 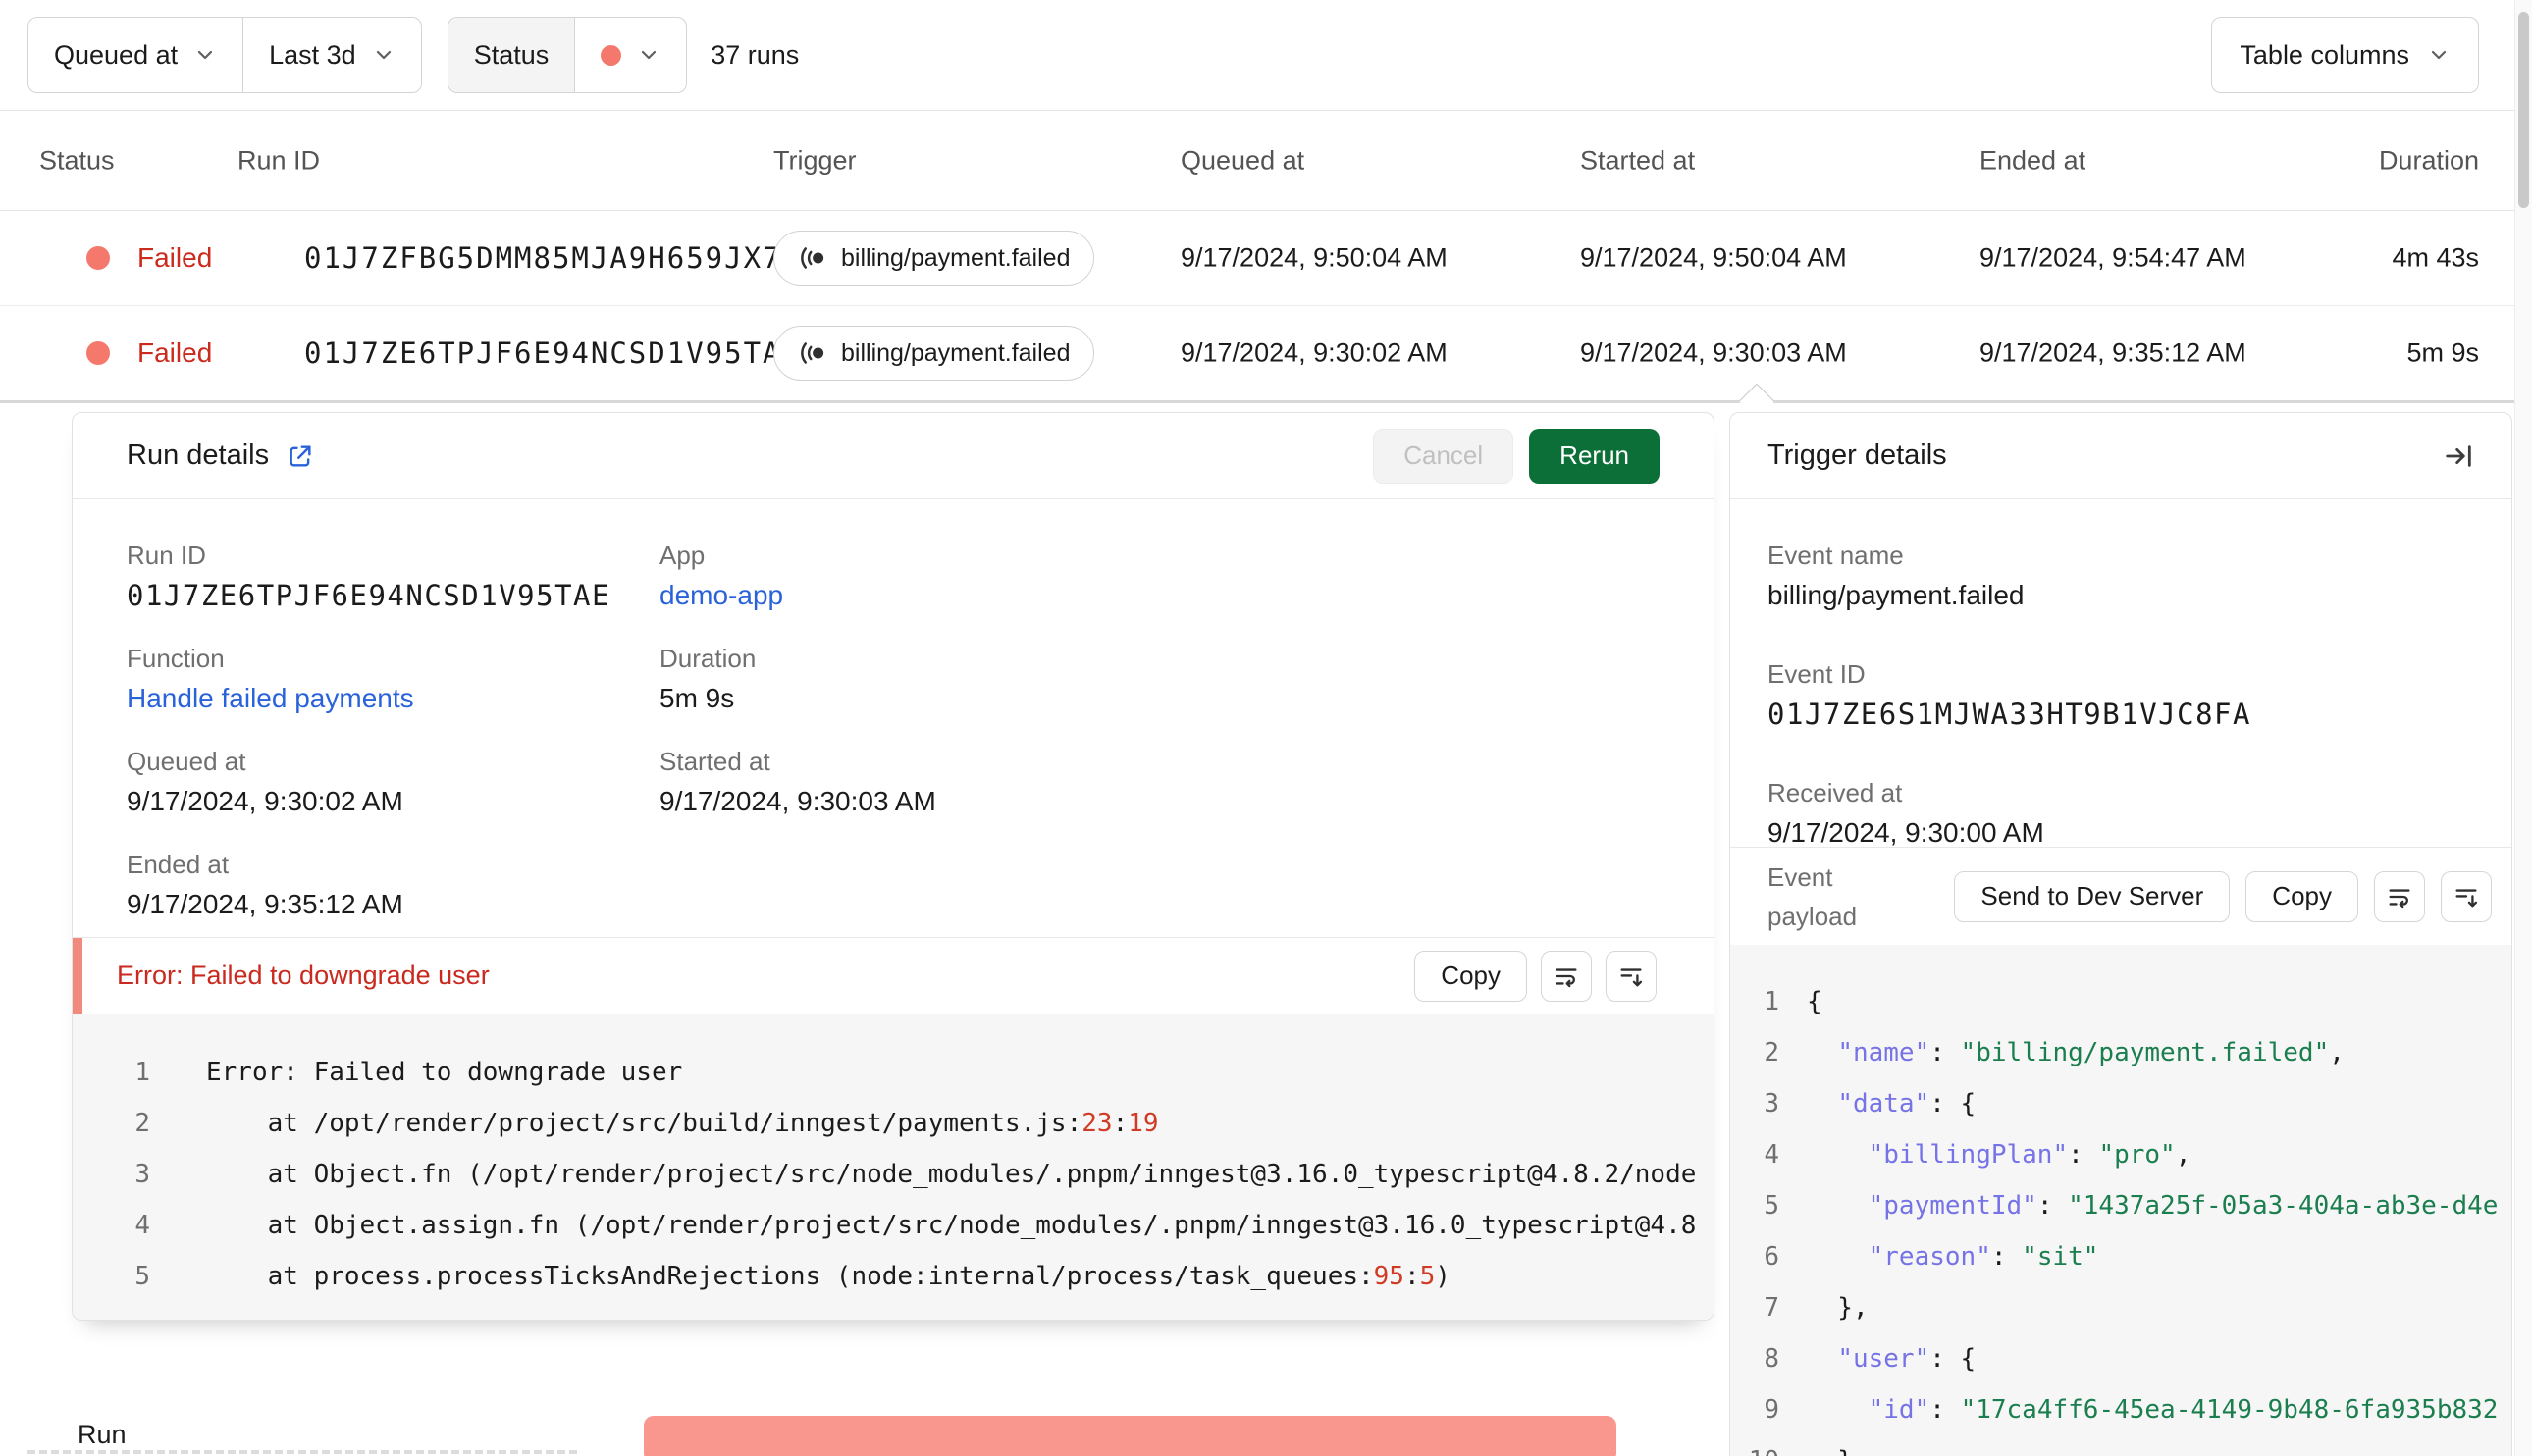 I want to click on field-label: Received at, so click(x=1835, y=792).